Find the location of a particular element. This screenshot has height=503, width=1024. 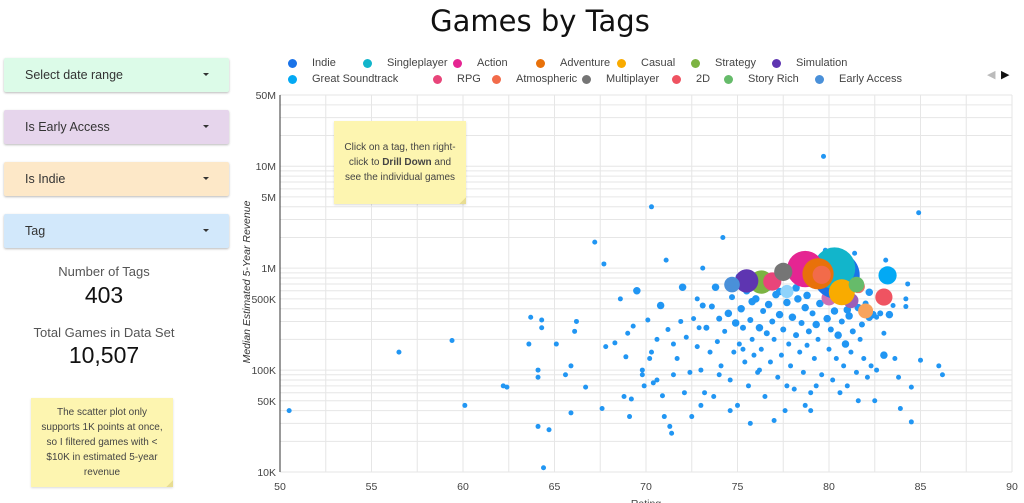

legend-item-atmospheric: Atmospheric is located at coordinates (534, 79).